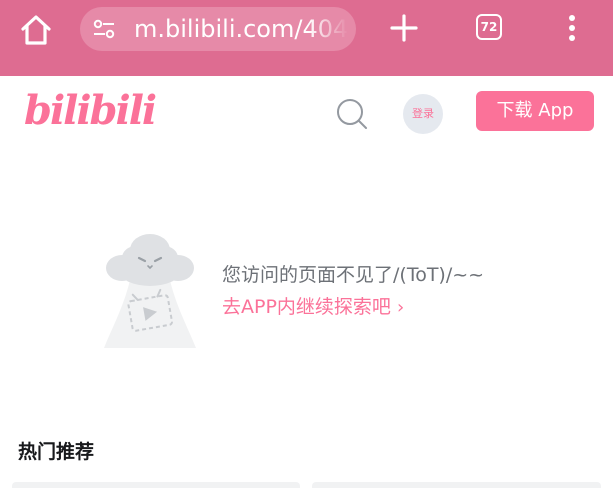 This screenshot has height=488, width=613. What do you see at coordinates (535, 111) in the screenshot?
I see `download-app-button: 下载 App` at bounding box center [535, 111].